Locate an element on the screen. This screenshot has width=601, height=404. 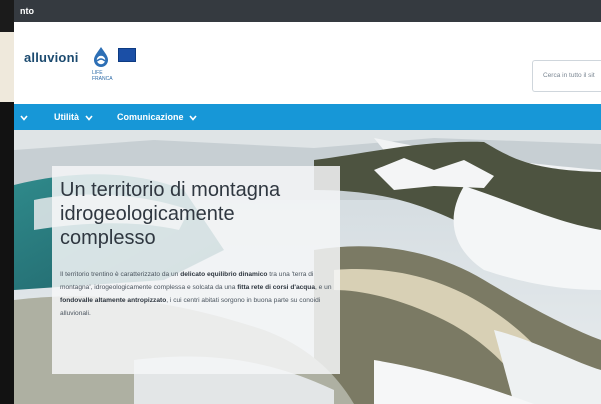
left-edge-panel is located at coordinates (7, 67).